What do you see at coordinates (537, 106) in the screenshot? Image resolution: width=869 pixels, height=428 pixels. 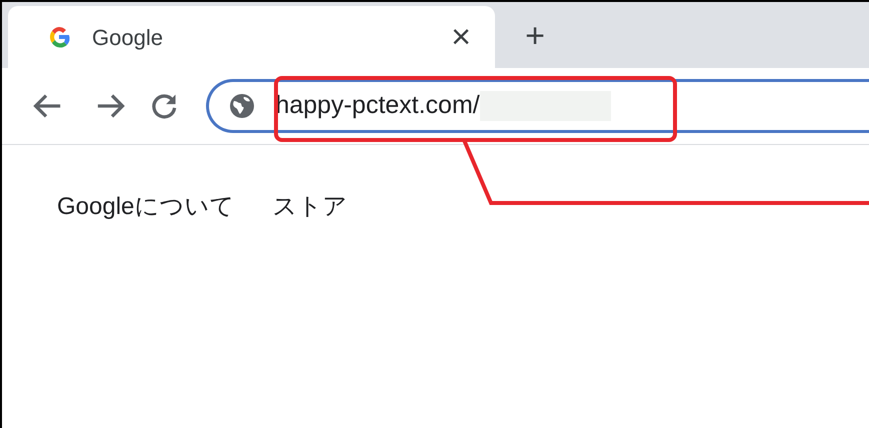 I see `address-bar: happy-pctext.com/` at bounding box center [537, 106].